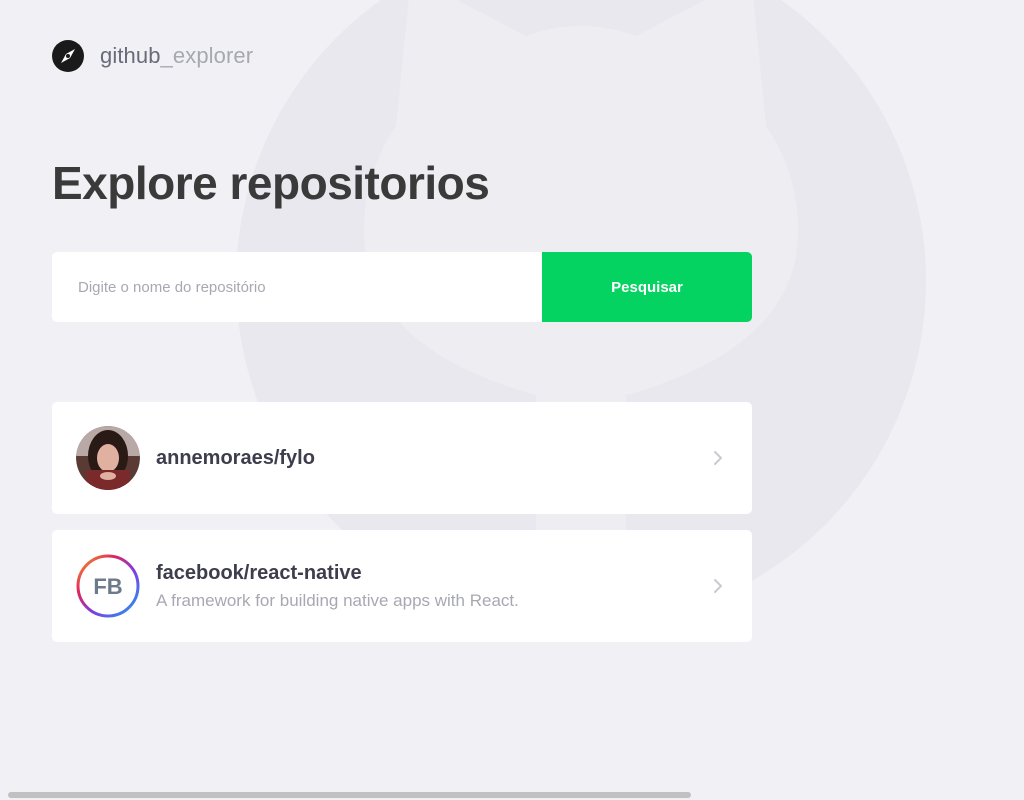  I want to click on horizontal-scrollbar, so click(349, 795).